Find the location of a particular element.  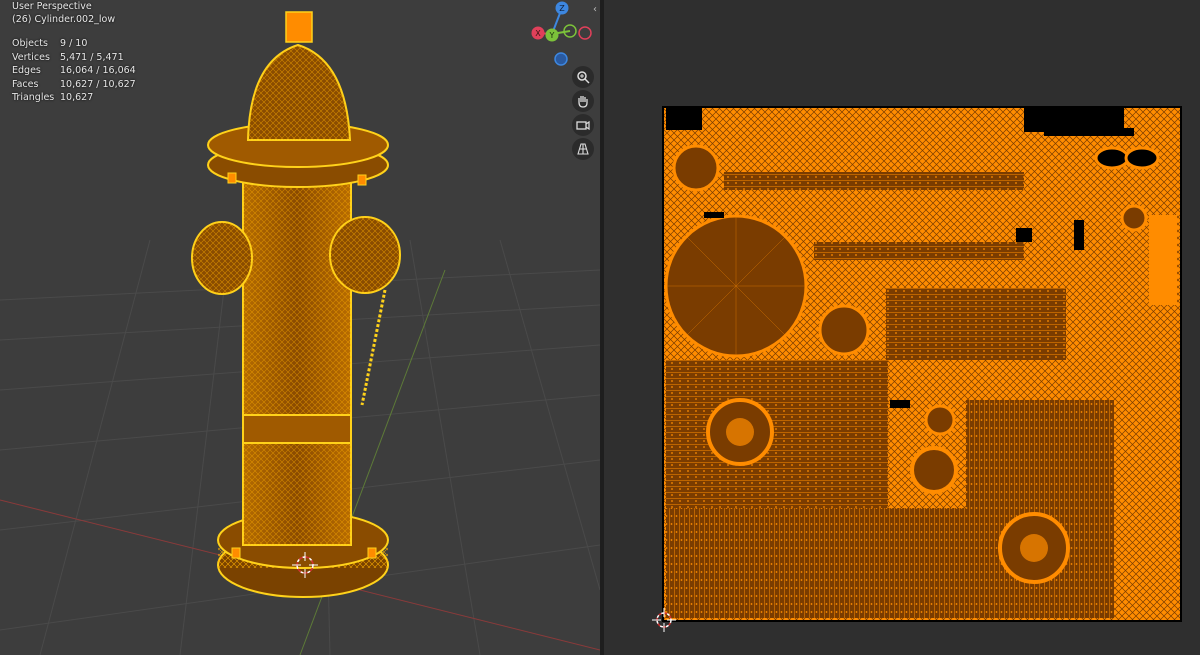

uv-island-right-block is located at coordinates (1040, 509).